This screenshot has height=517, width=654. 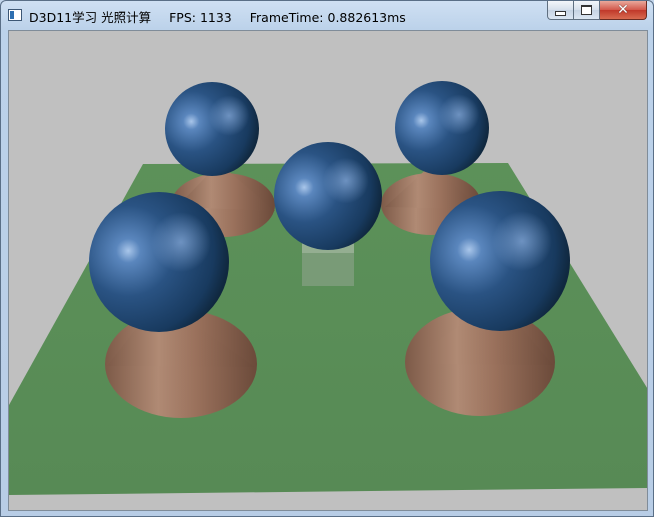 I want to click on frametime-readout: FrameTime: 0.882613ms, so click(x=327, y=17).